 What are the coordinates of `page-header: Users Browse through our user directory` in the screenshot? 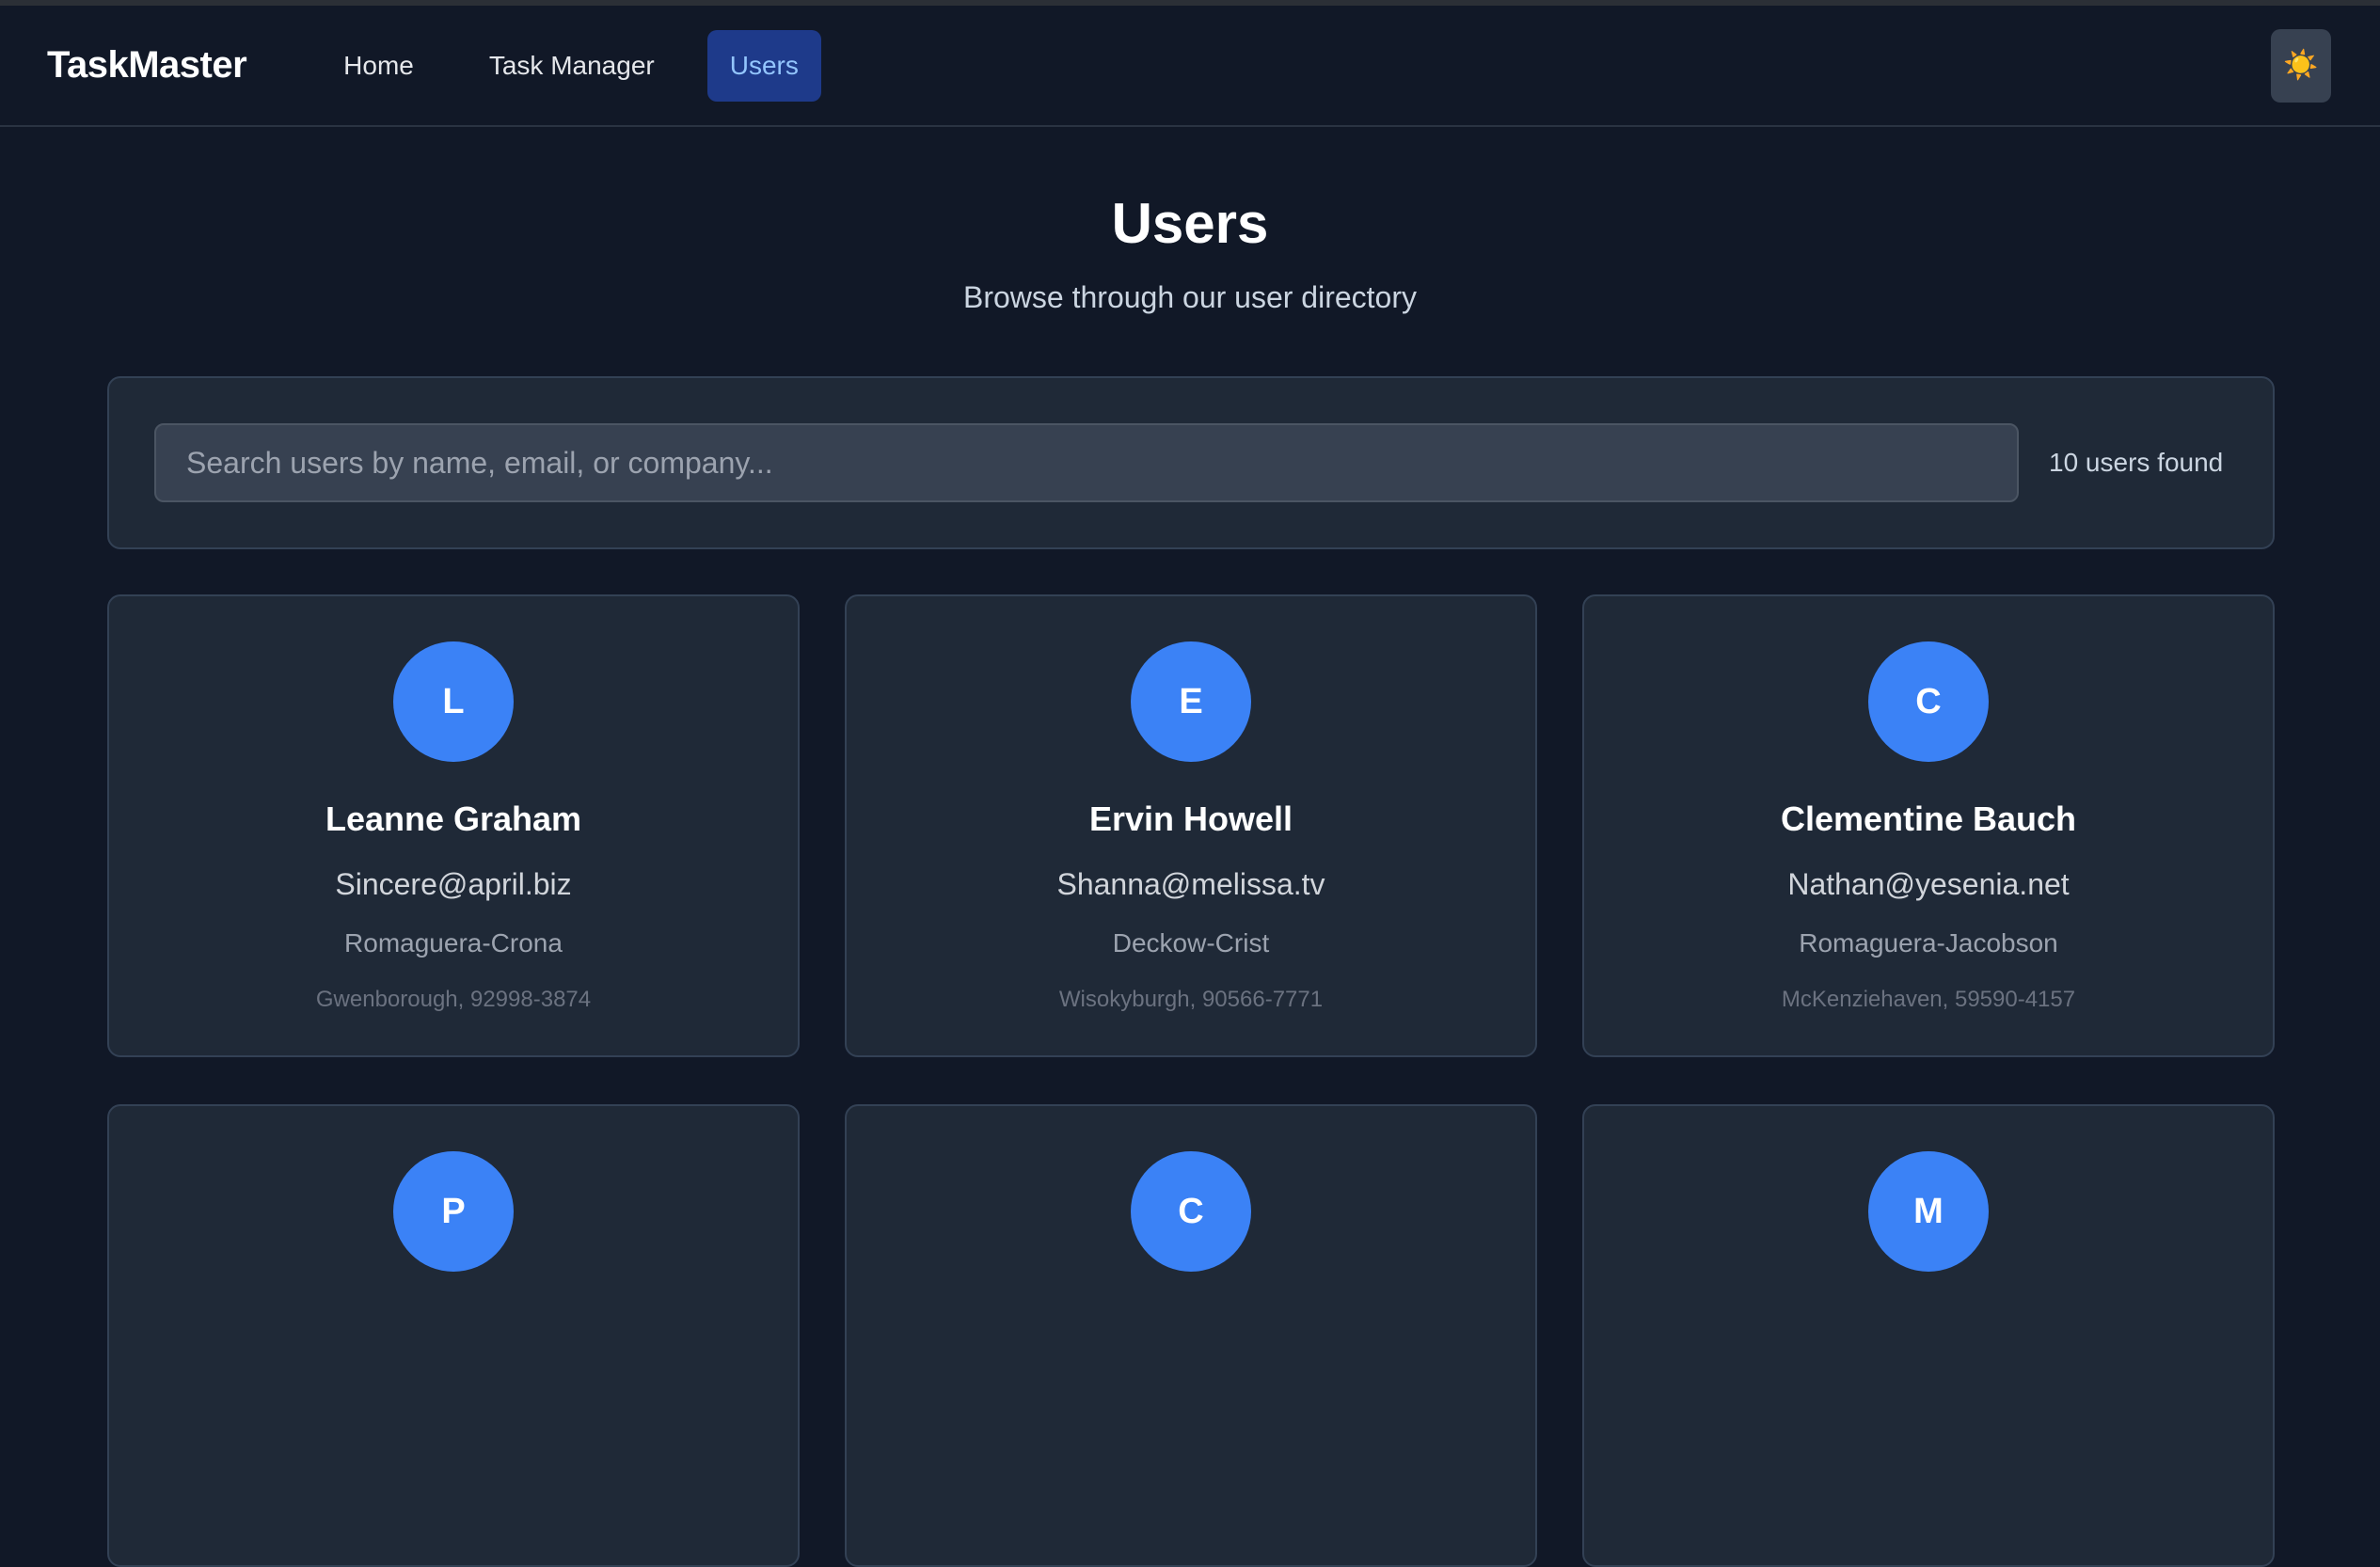 It's located at (1190, 221).